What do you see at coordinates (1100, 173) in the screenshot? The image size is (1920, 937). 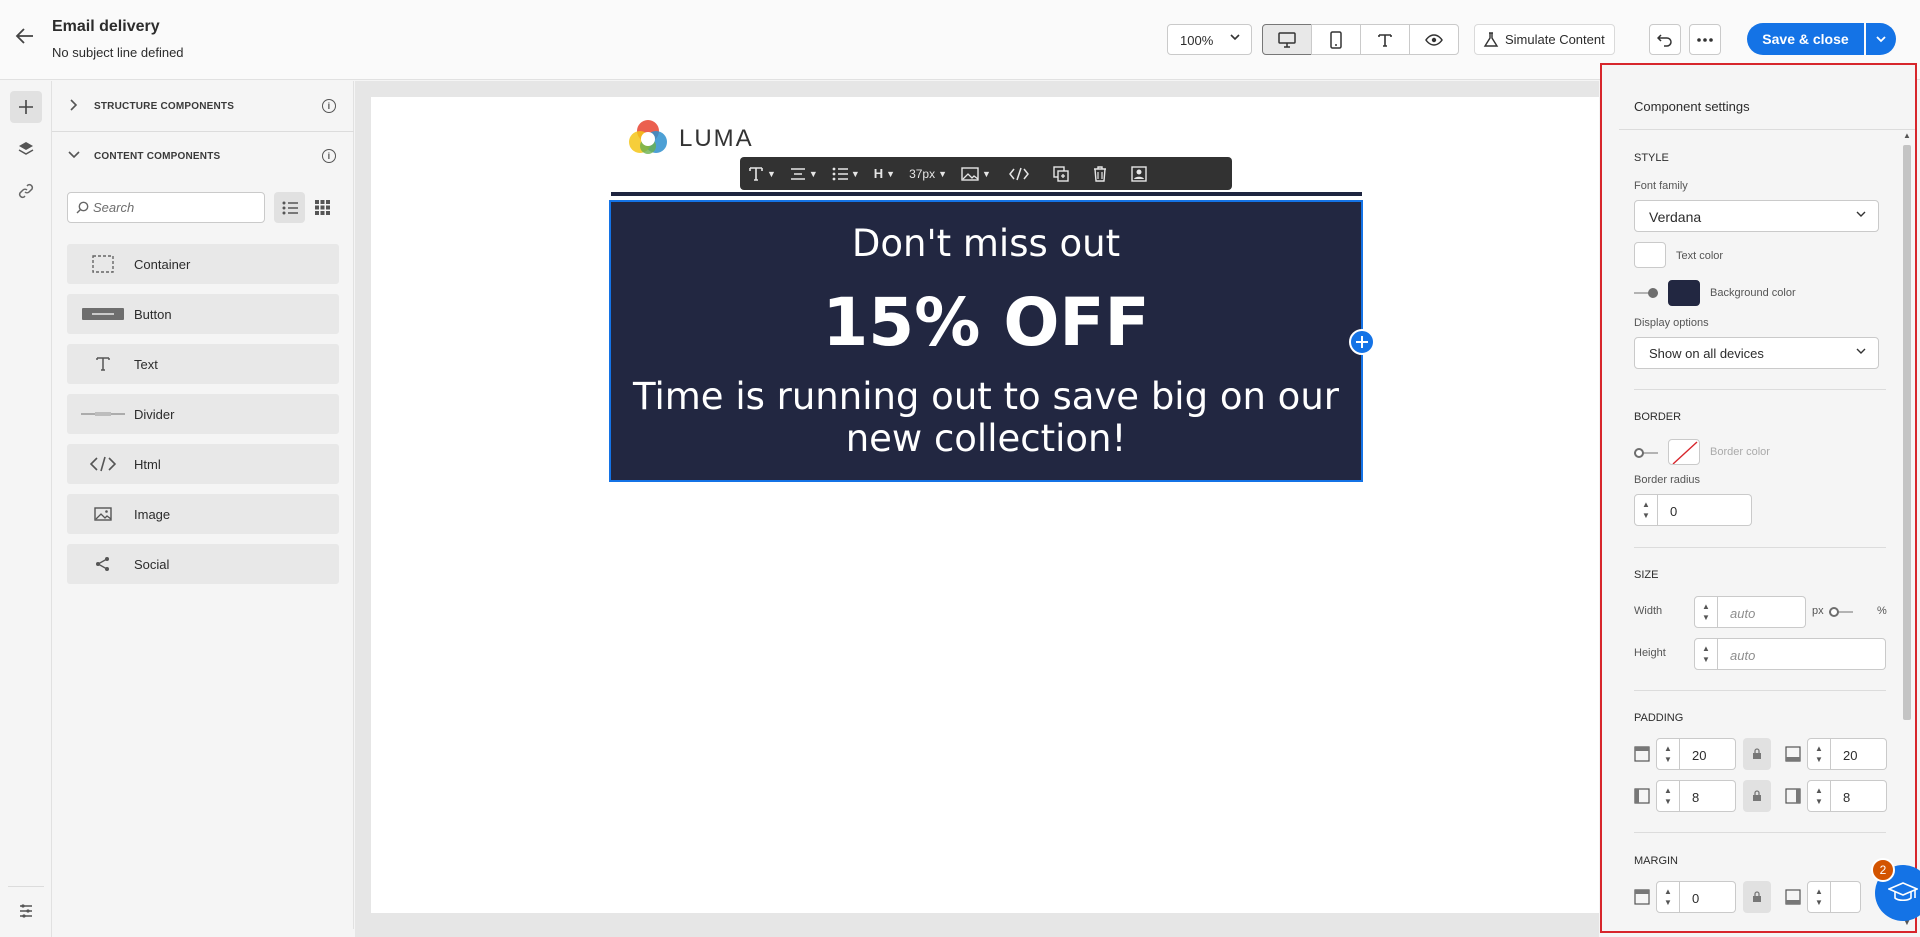 I see `delete-button` at bounding box center [1100, 173].